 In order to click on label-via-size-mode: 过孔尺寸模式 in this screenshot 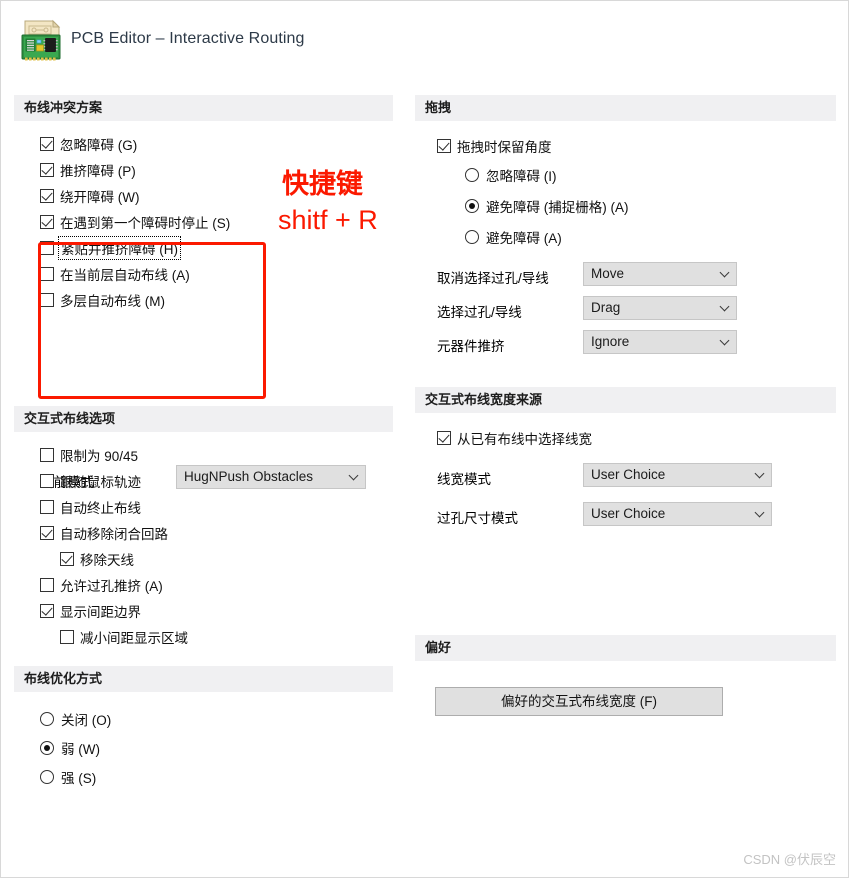, I will do `click(477, 518)`.